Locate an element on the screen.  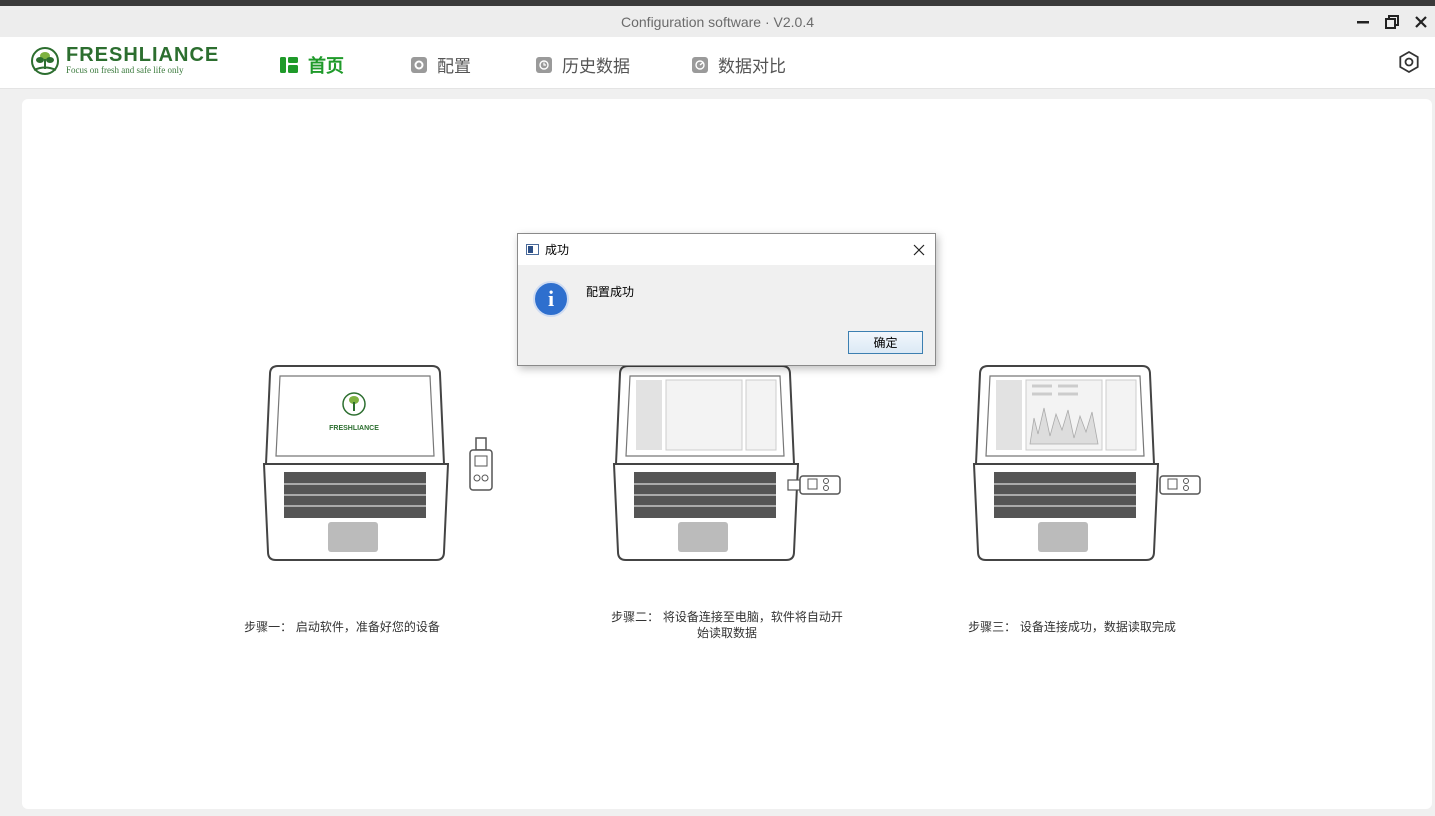
laptop-step1-illustration: FRESHLIANCE is located at coordinates (377, 463).